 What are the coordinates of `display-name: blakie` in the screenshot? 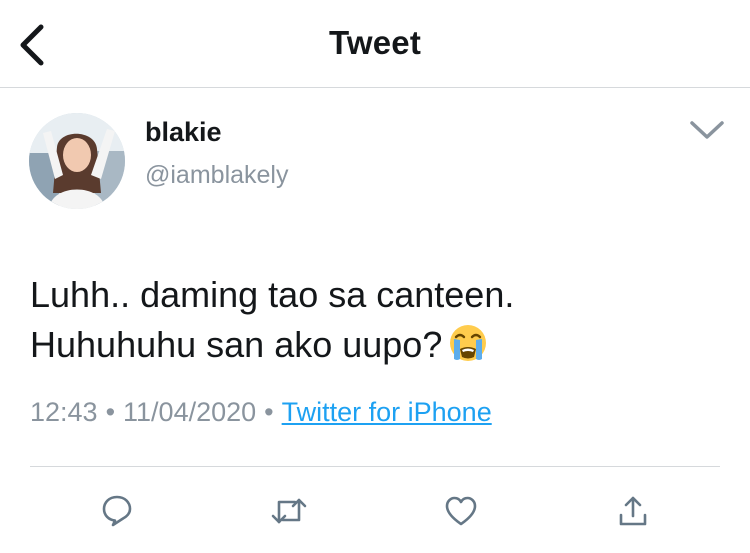 It's located at (183, 132).